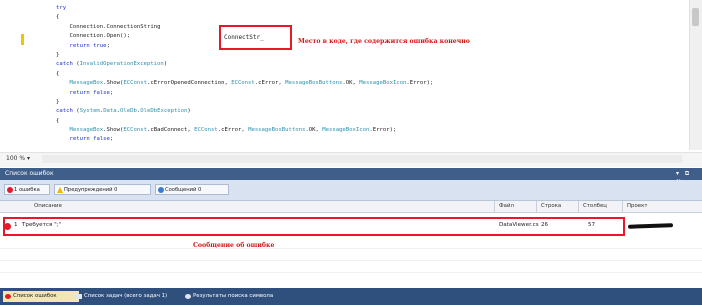  What do you see at coordinates (126, 296) in the screenshot?
I see `tab-label: Список задач (всего задач 1)` at bounding box center [126, 296].